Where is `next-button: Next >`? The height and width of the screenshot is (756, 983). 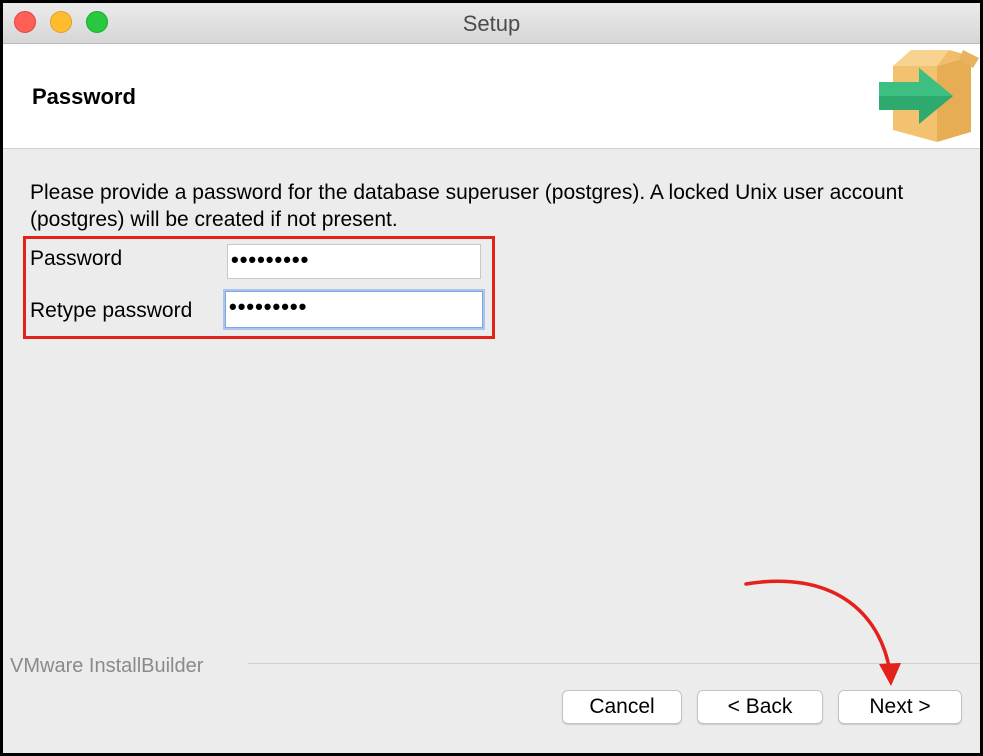
next-button: Next > is located at coordinates (900, 707).